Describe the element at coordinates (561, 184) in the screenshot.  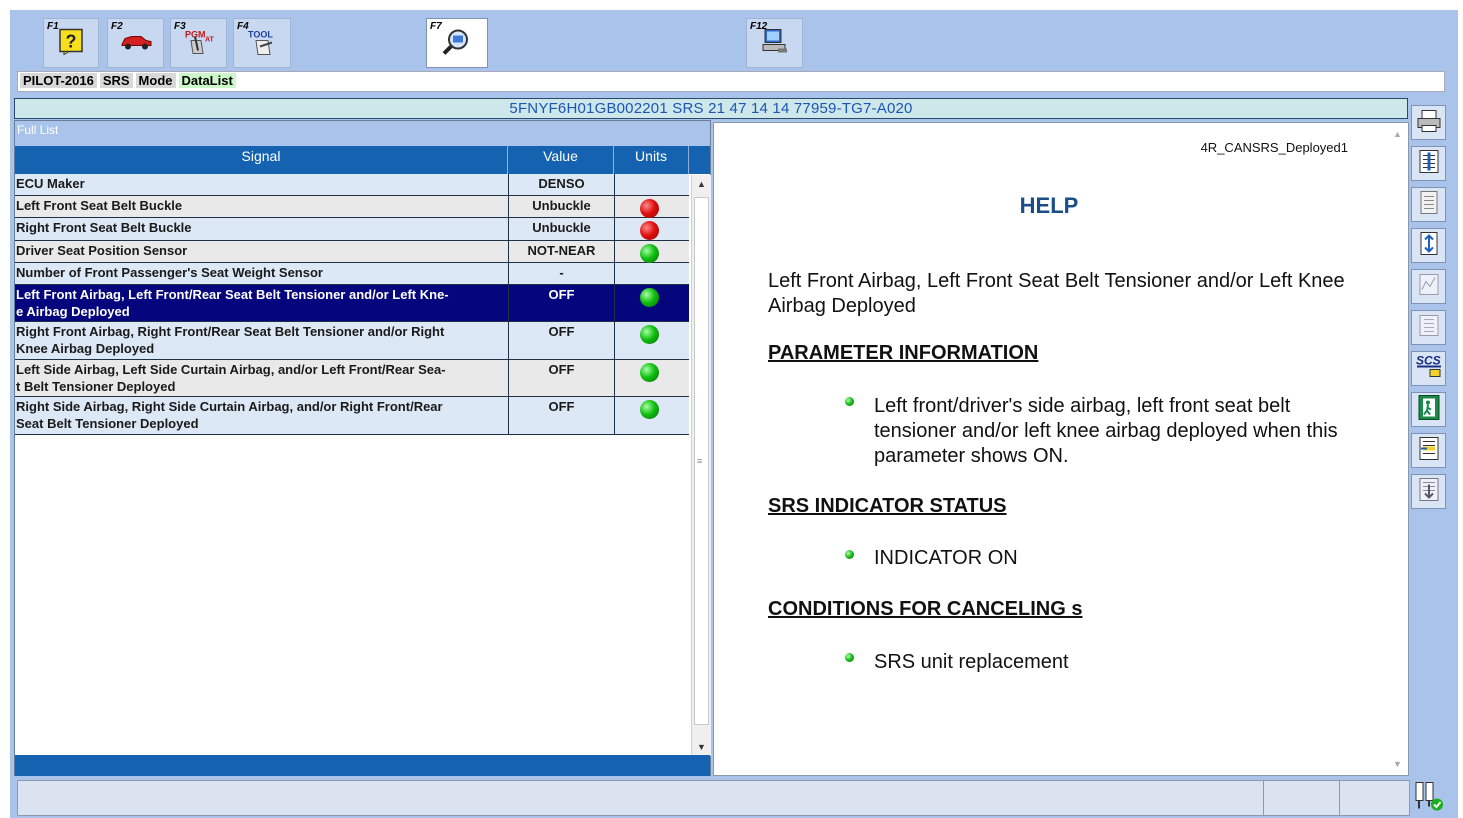
I see `signal-value: DENSO` at that location.